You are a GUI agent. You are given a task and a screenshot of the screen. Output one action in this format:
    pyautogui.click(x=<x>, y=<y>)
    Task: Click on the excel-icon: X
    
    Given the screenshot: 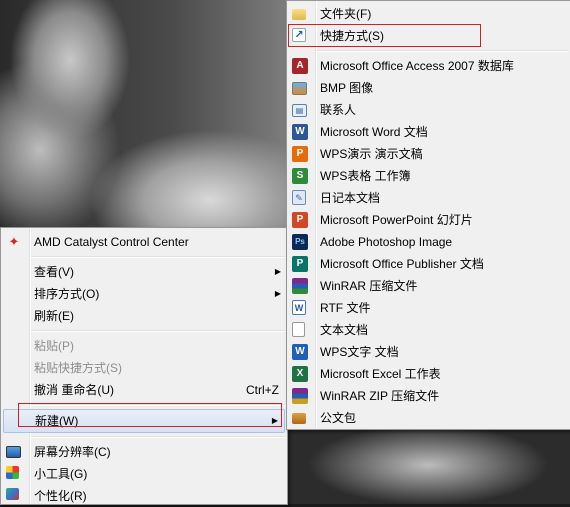 What is the action you would take?
    pyautogui.click(x=300, y=374)
    